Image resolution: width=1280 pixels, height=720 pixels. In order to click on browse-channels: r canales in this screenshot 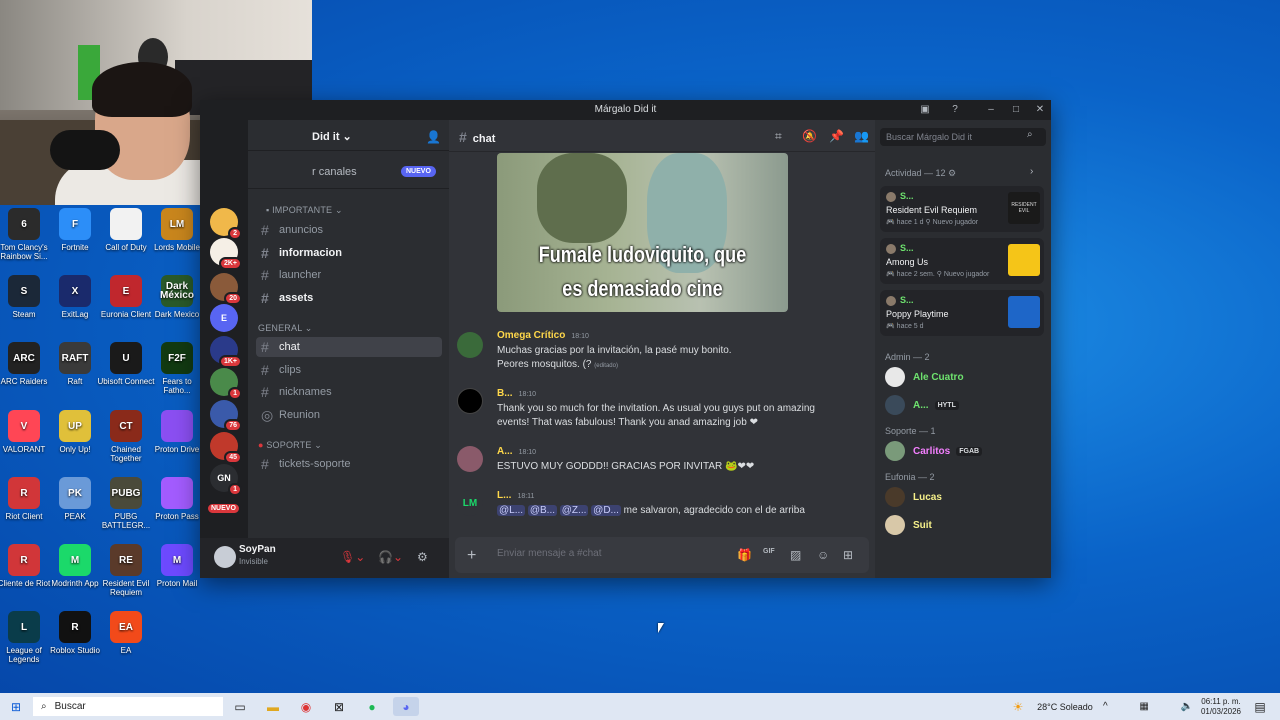, I will do `click(334, 172)`.